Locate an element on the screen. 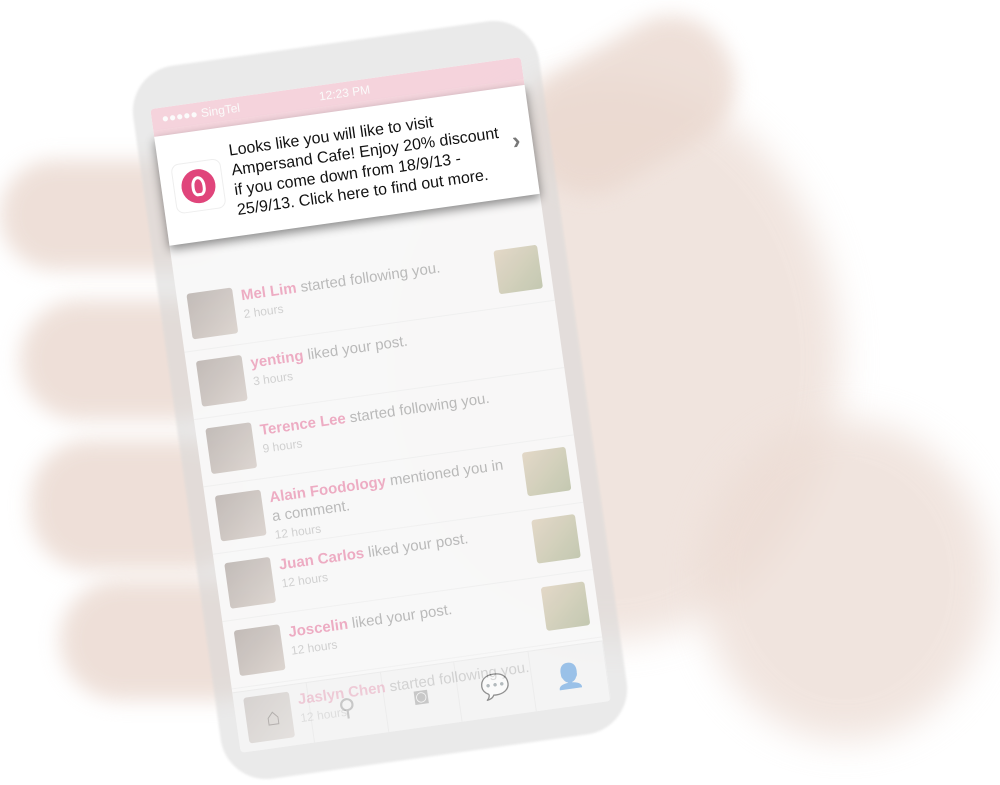 This screenshot has width=1000, height=785. hand-wrist is located at coordinates (845, 580).